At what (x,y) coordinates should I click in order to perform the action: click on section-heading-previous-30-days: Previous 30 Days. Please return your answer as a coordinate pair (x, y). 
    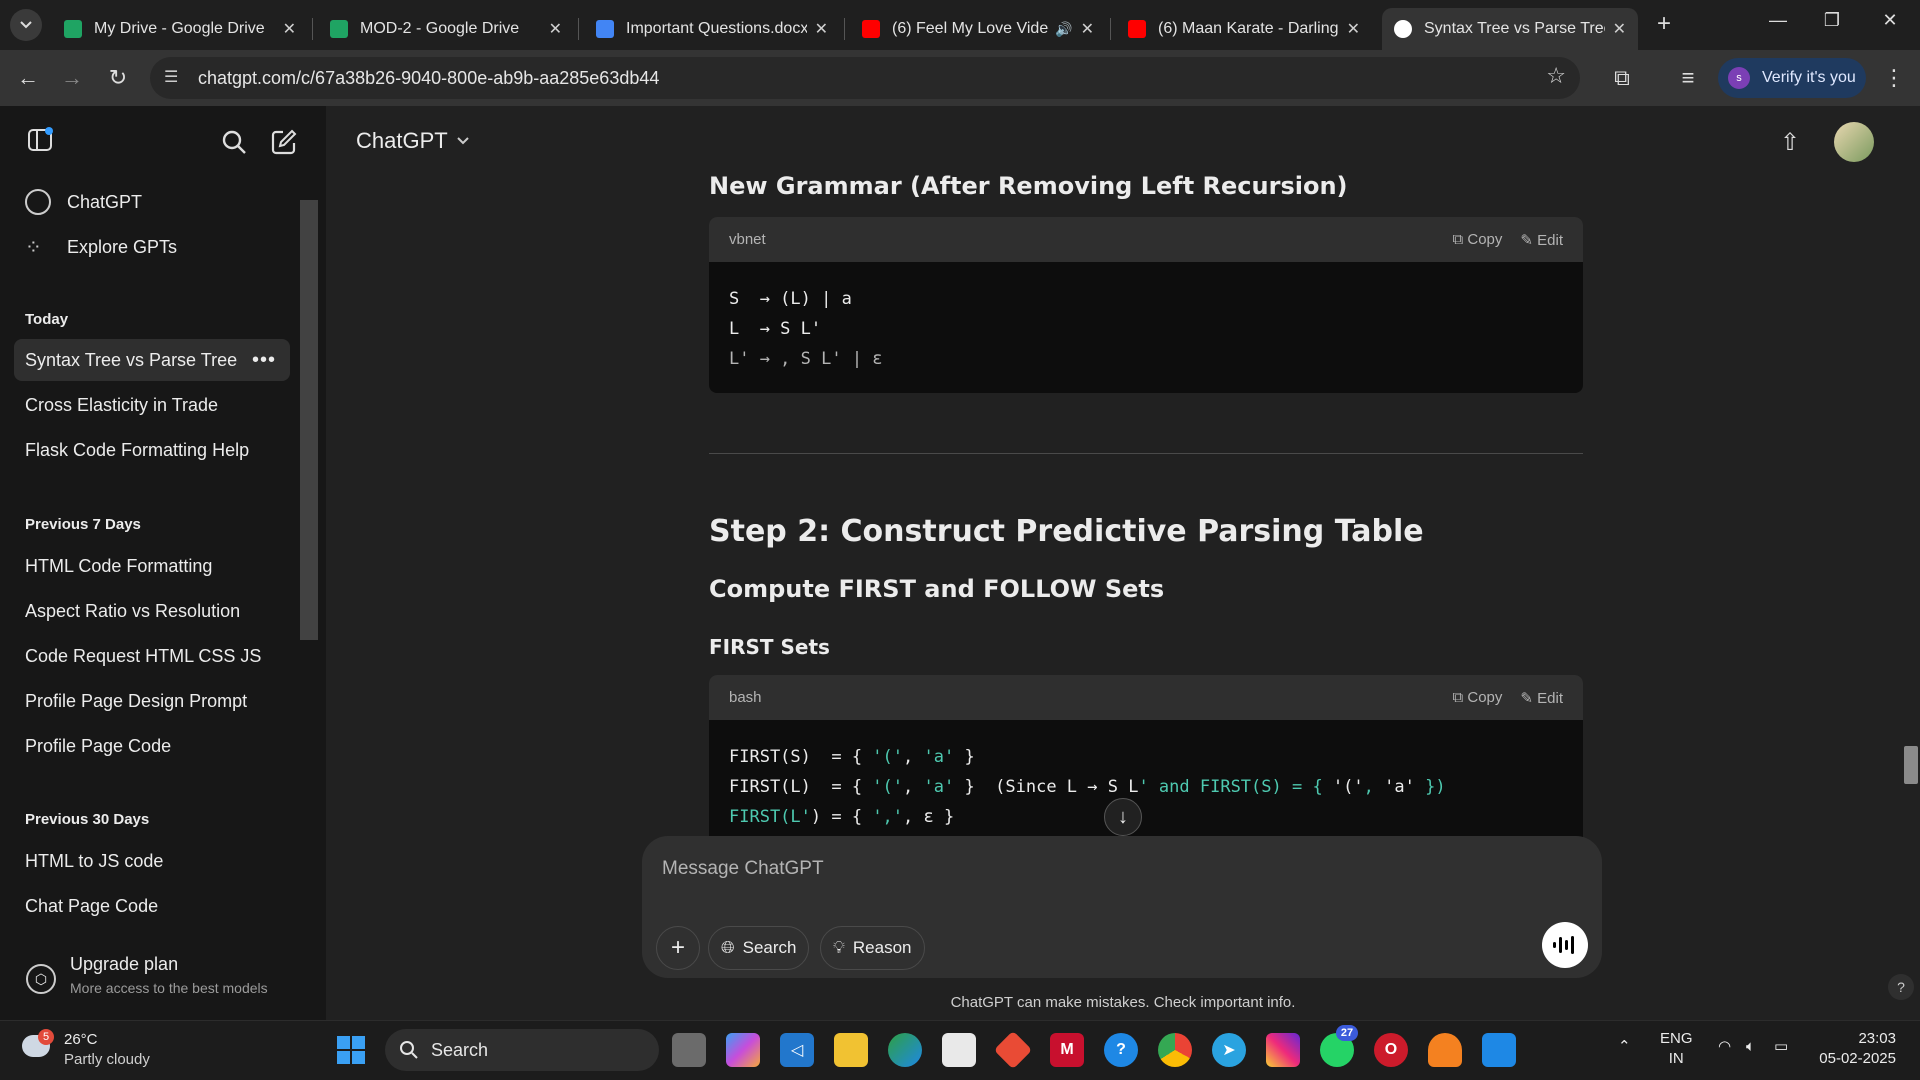
    Looking at the image, I should click on (87, 819).